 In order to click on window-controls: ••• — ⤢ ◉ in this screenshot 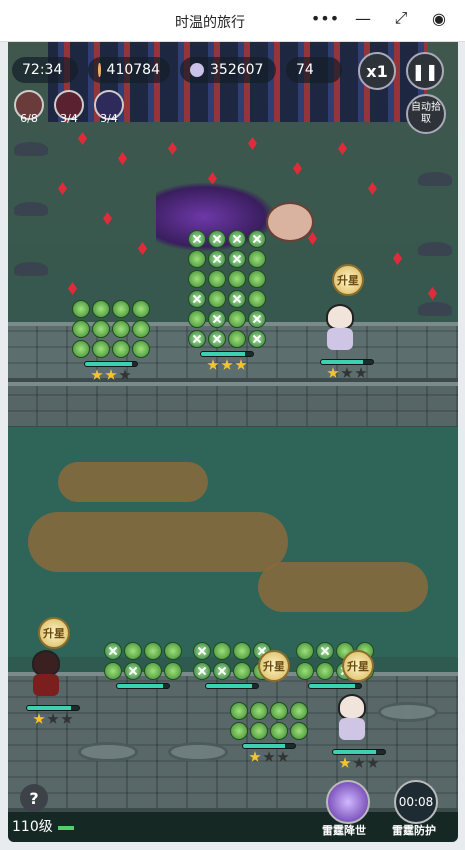, I will do `click(381, 18)`.